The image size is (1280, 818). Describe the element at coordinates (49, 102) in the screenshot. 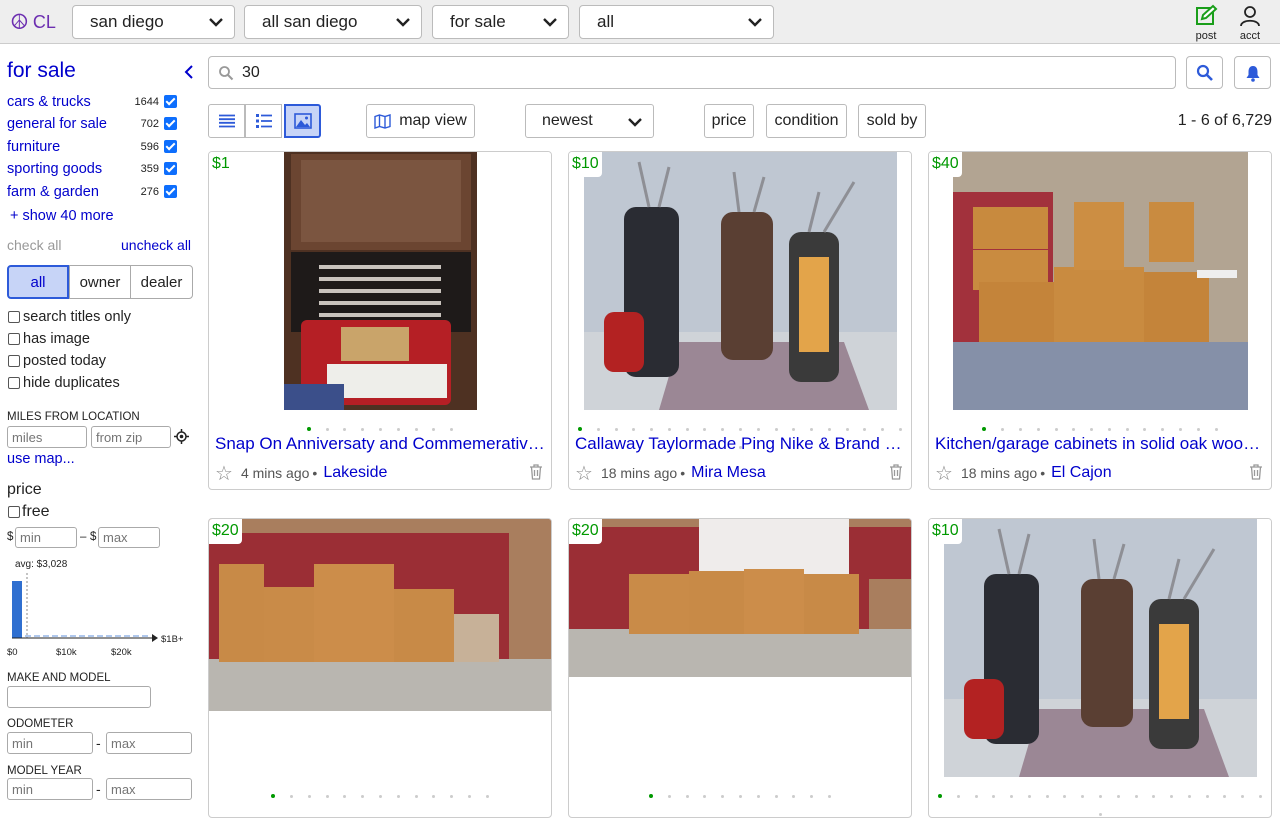

I see `category-label: cars & trucks` at that location.